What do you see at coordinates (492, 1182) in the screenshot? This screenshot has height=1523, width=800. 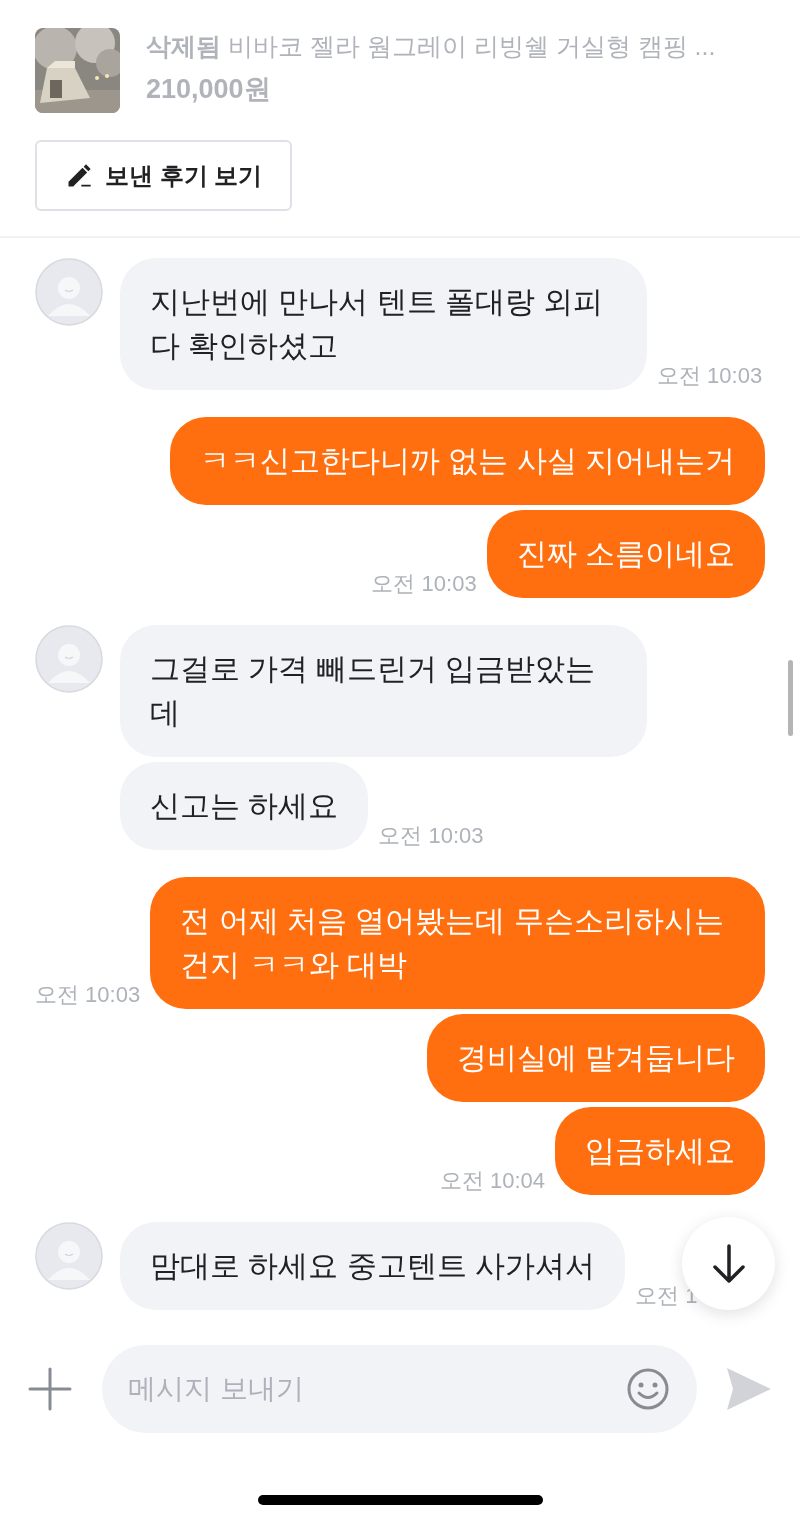 I see `message-time: 오전 10:04` at bounding box center [492, 1182].